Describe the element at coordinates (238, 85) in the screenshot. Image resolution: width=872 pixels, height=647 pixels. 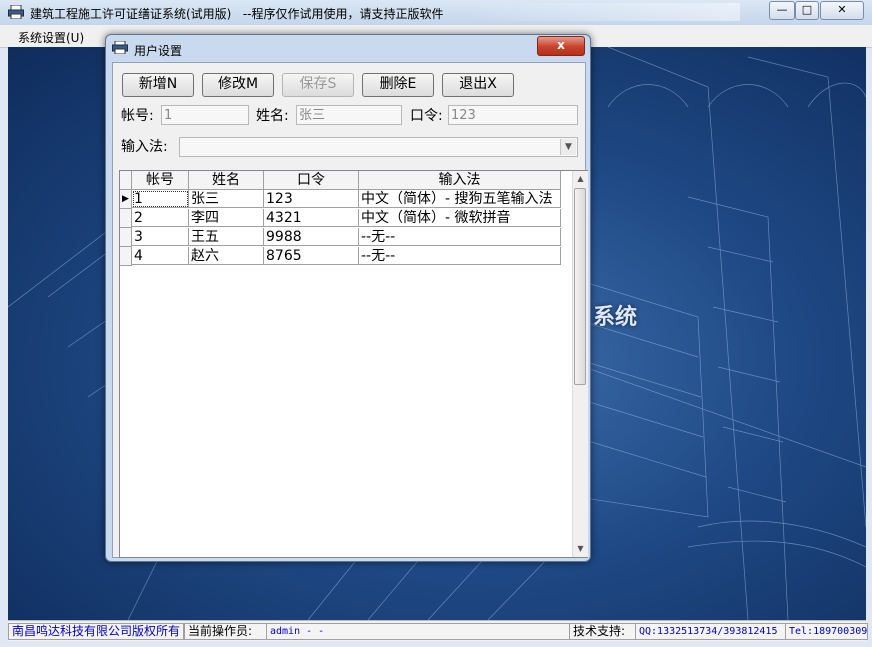
I see `edit-button: 修改M` at that location.